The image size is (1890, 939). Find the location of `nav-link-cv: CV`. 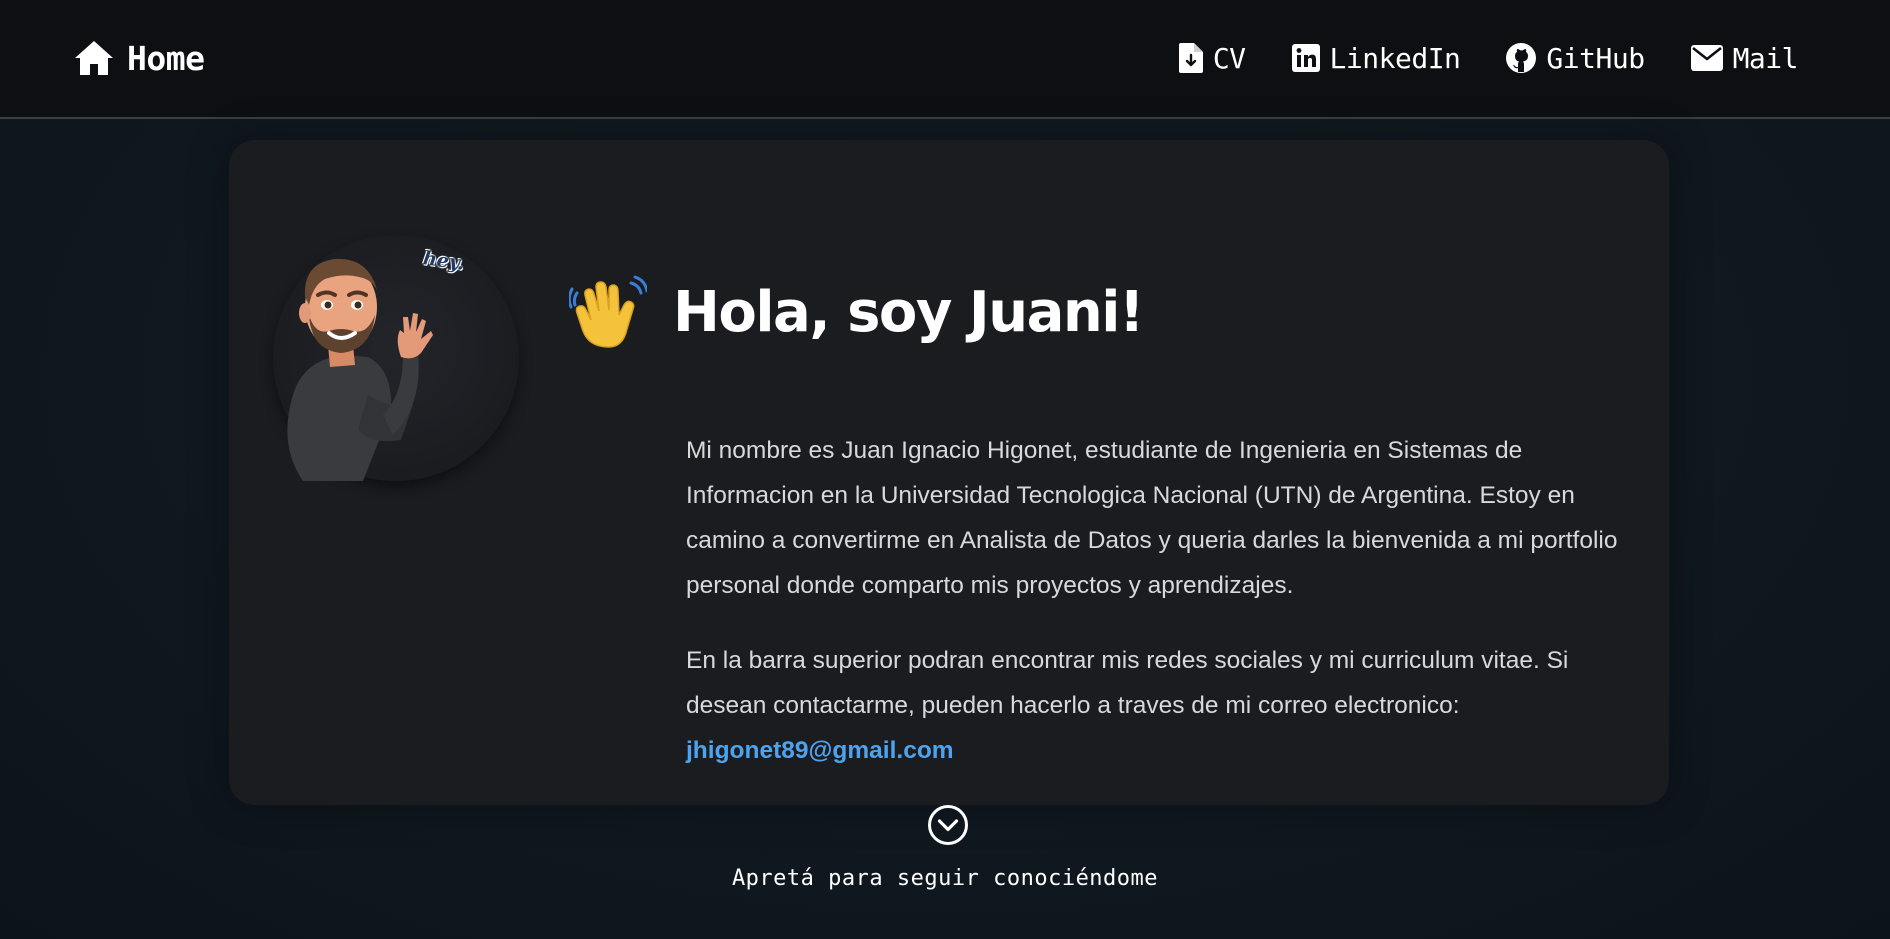

nav-link-cv: CV is located at coordinates (1212, 58).